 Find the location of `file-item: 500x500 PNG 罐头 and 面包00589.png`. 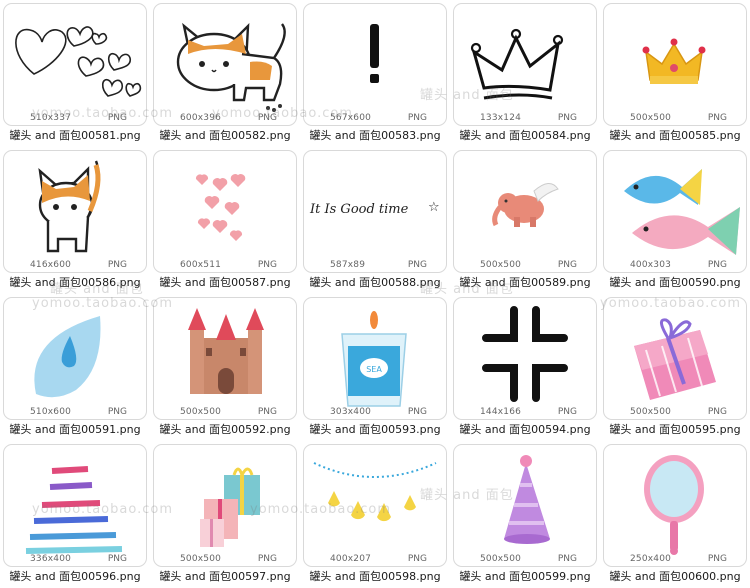

file-item: 500x500 PNG 罐头 and 面包00589.png is located at coordinates (525, 220).